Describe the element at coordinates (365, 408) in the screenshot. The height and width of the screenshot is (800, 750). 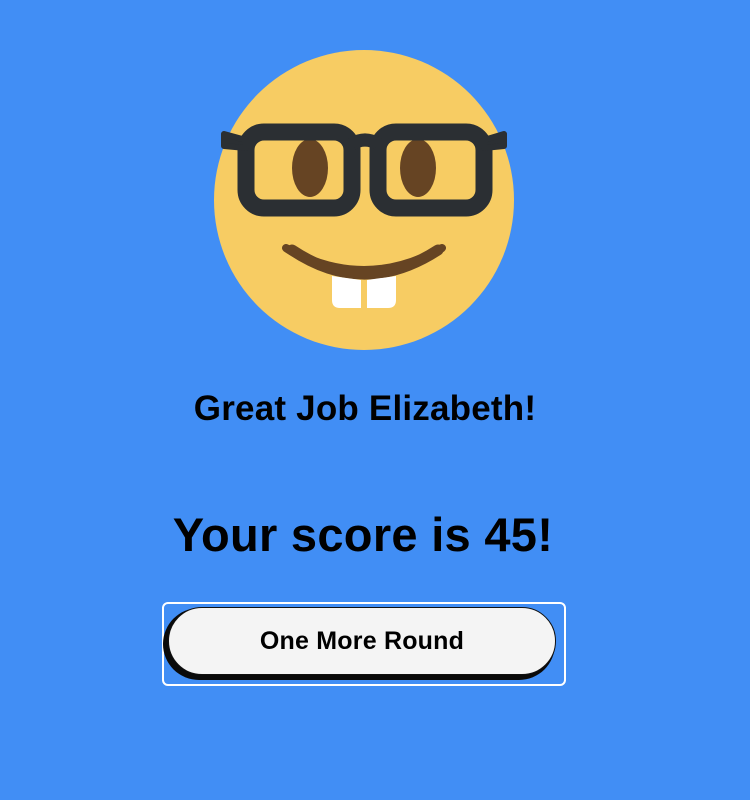
I see `greeting-heading: Great Job Elizabeth!` at that location.